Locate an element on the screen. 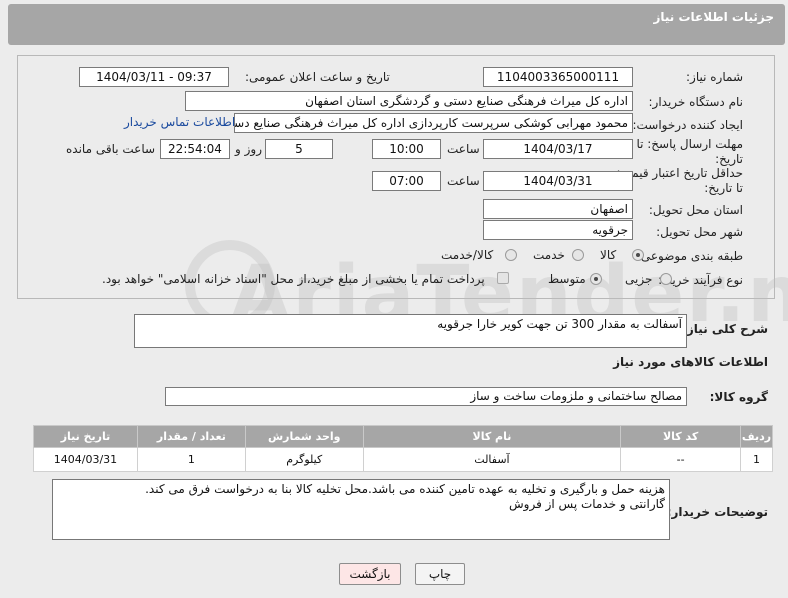 Image resolution: width=788 pixels, height=598 pixels. need-number-field: 1104003365000111 is located at coordinates (558, 77).